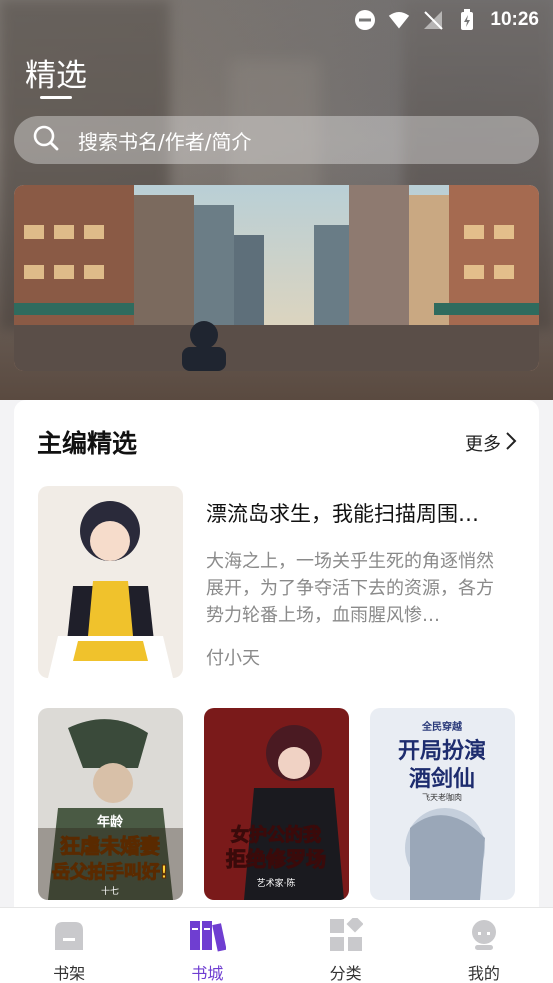 This screenshot has width=553, height=983. What do you see at coordinates (399, 20) in the screenshot?
I see `wifi-icon` at bounding box center [399, 20].